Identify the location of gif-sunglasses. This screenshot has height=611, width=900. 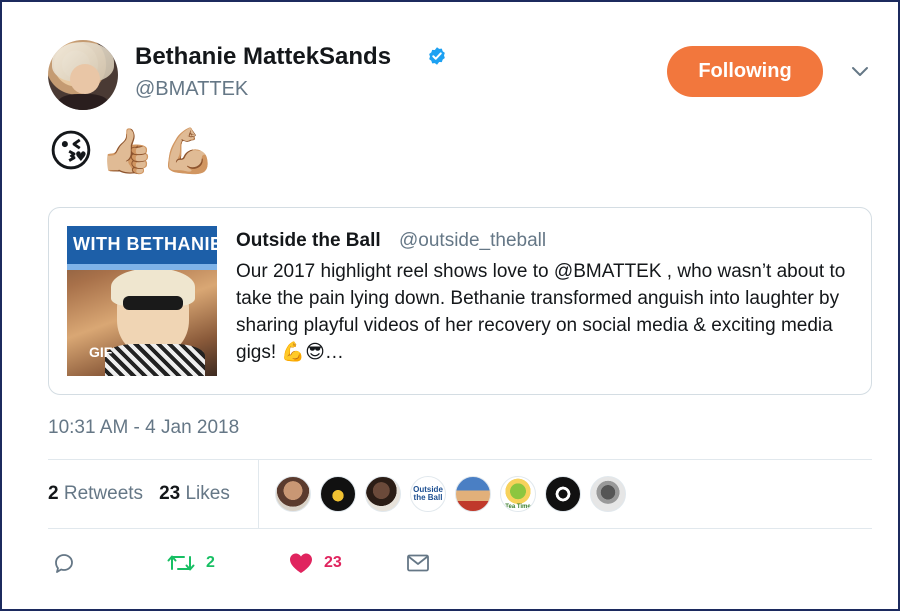
(153, 303).